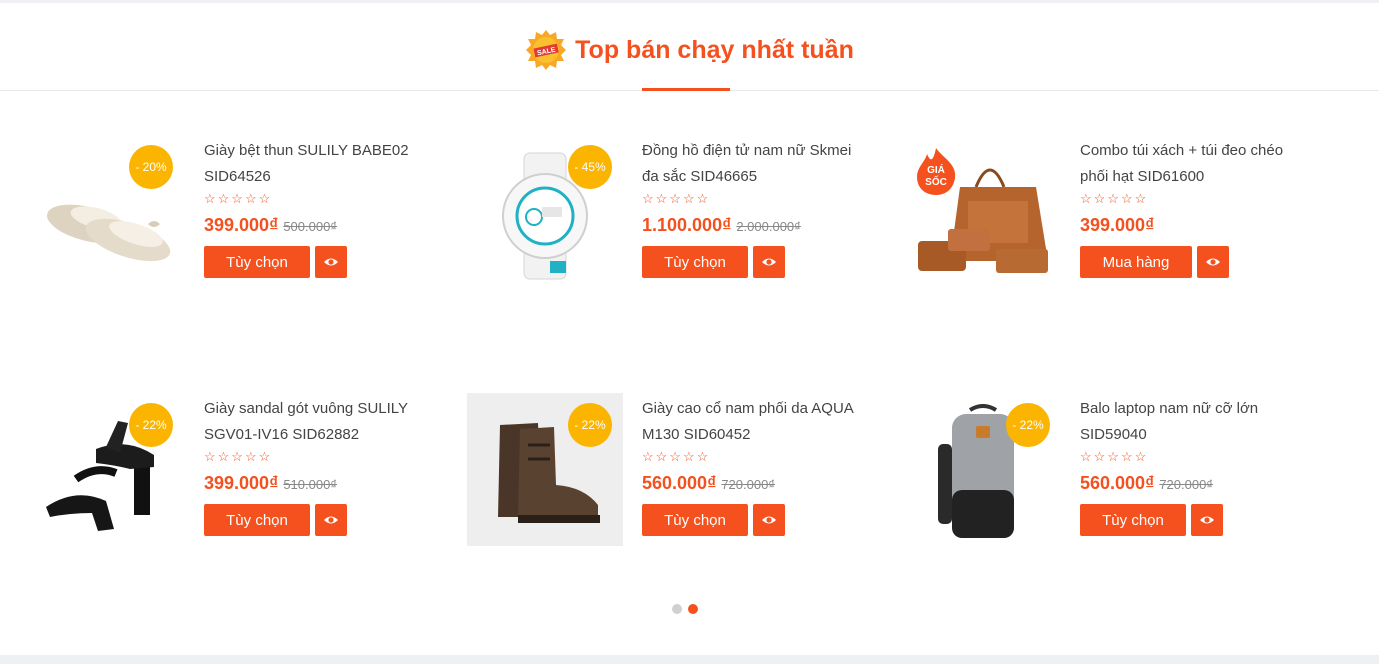 Image resolution: width=1379 pixels, height=664 pixels. Describe the element at coordinates (689, 1) in the screenshot. I see `top-divider` at that location.